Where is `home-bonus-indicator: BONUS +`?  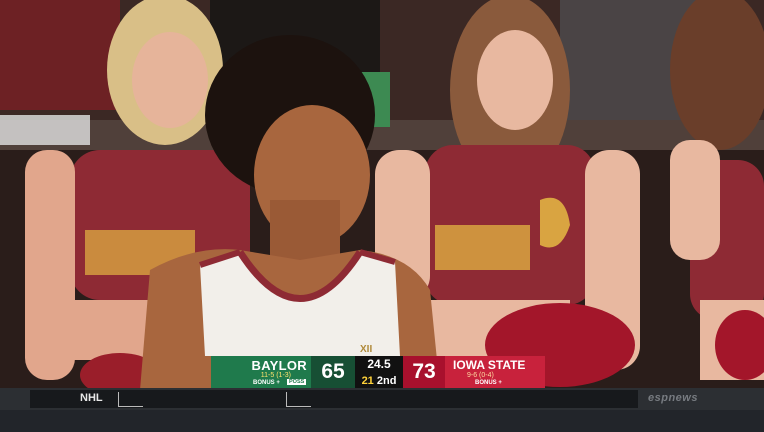
home-bonus-indicator: BONUS + is located at coordinates (266, 383).